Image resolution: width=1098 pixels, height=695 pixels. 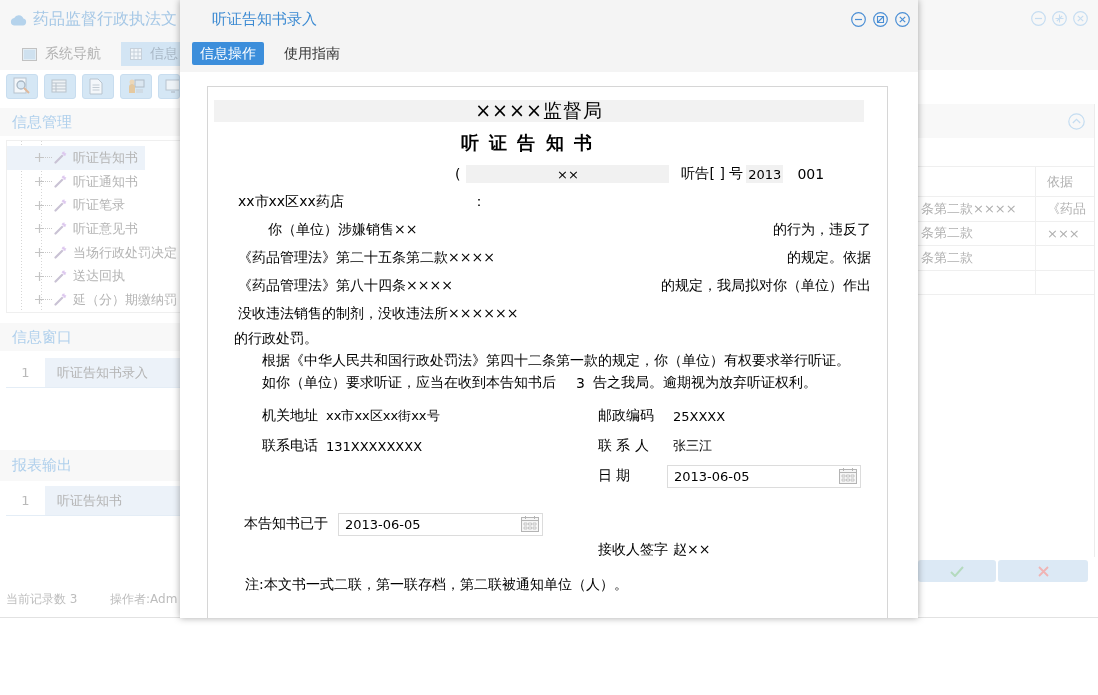 What do you see at coordinates (969, 208) in the screenshot?
I see `table-cell-text: 条第二款××××` at bounding box center [969, 208].